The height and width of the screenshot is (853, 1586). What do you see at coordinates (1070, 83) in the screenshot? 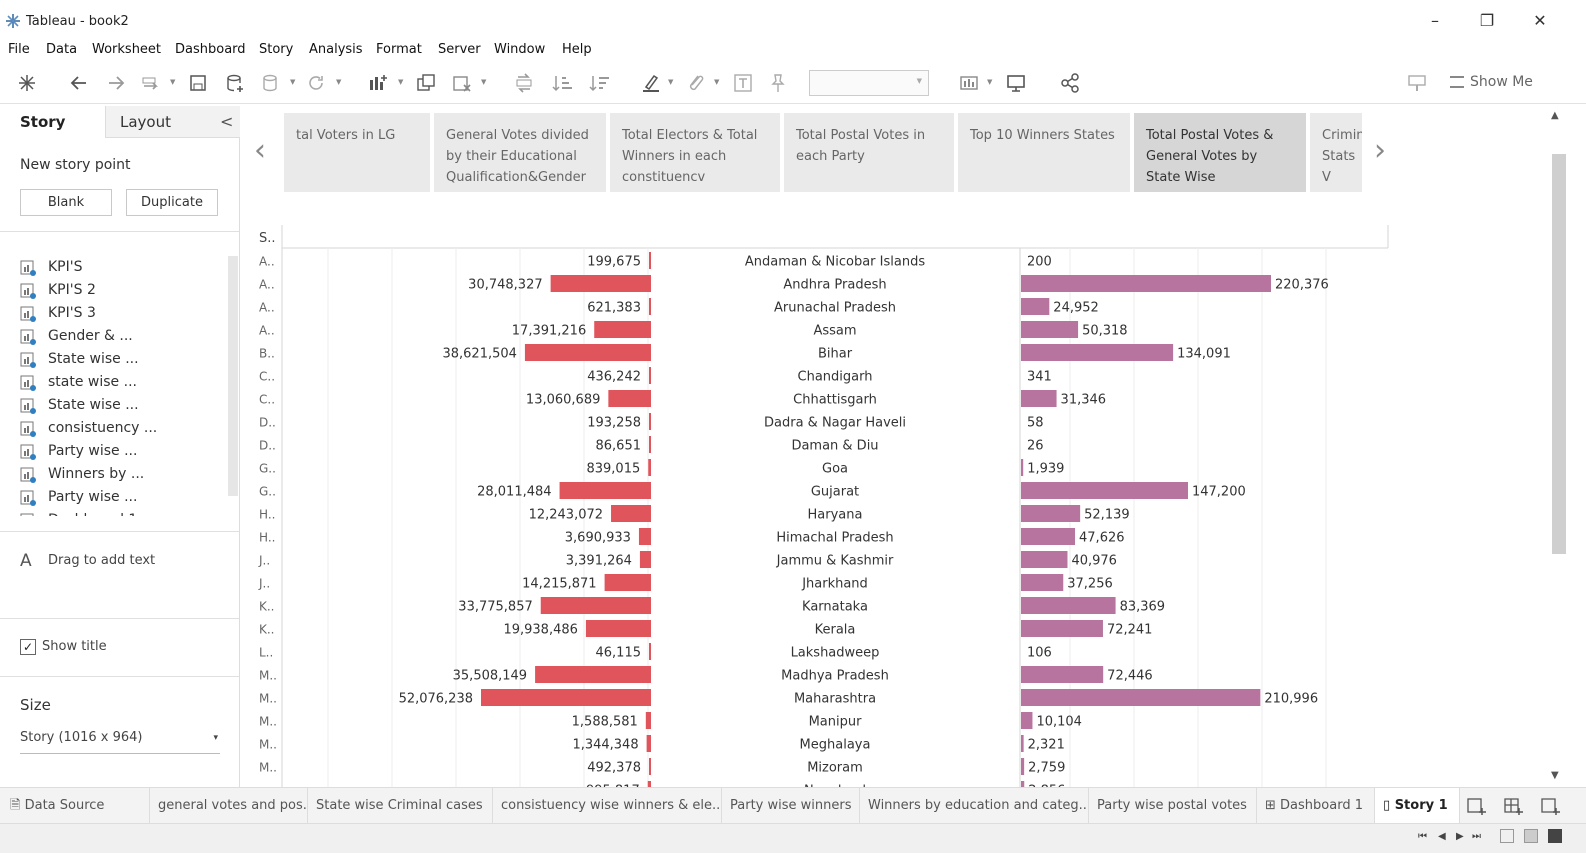
I see `share-icon` at bounding box center [1070, 83].